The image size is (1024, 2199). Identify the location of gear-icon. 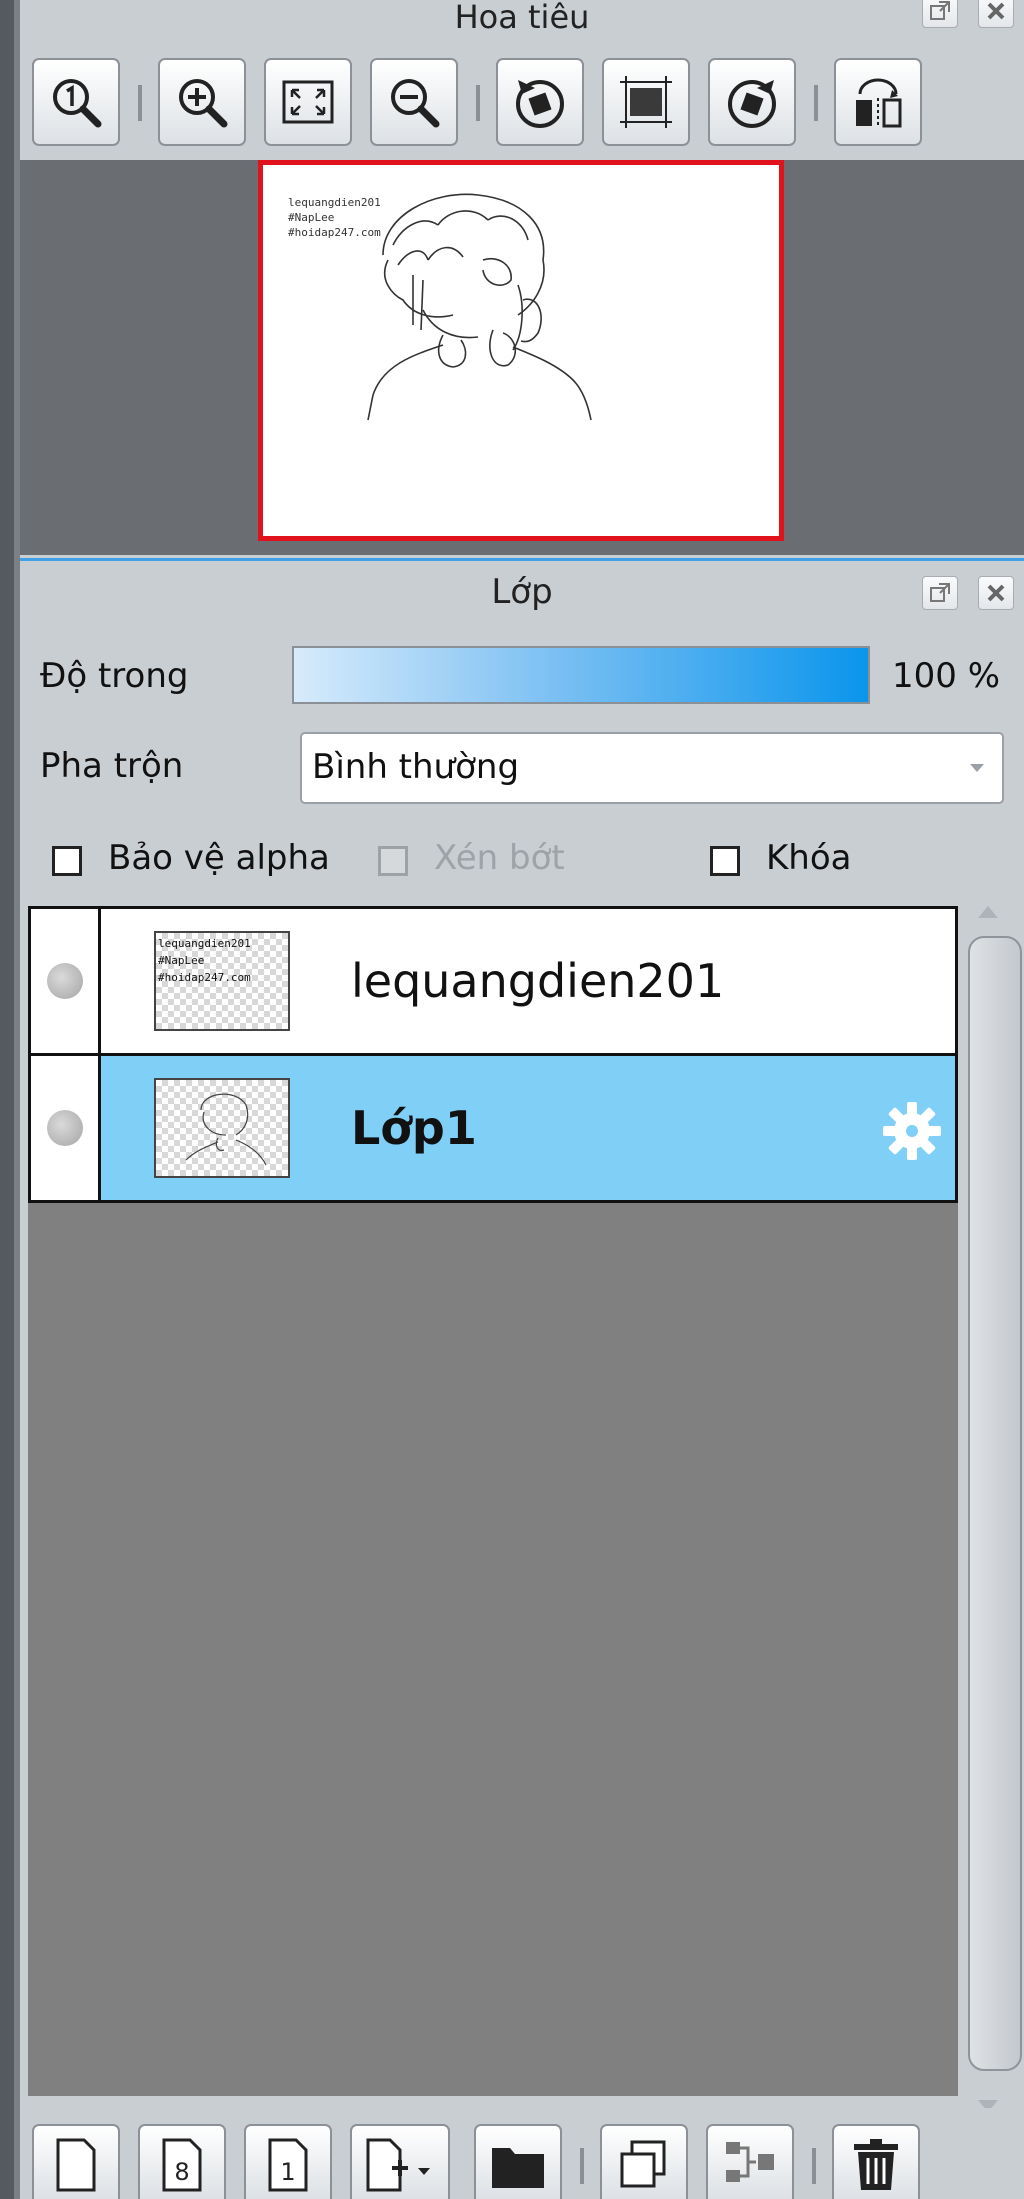
(912, 1131).